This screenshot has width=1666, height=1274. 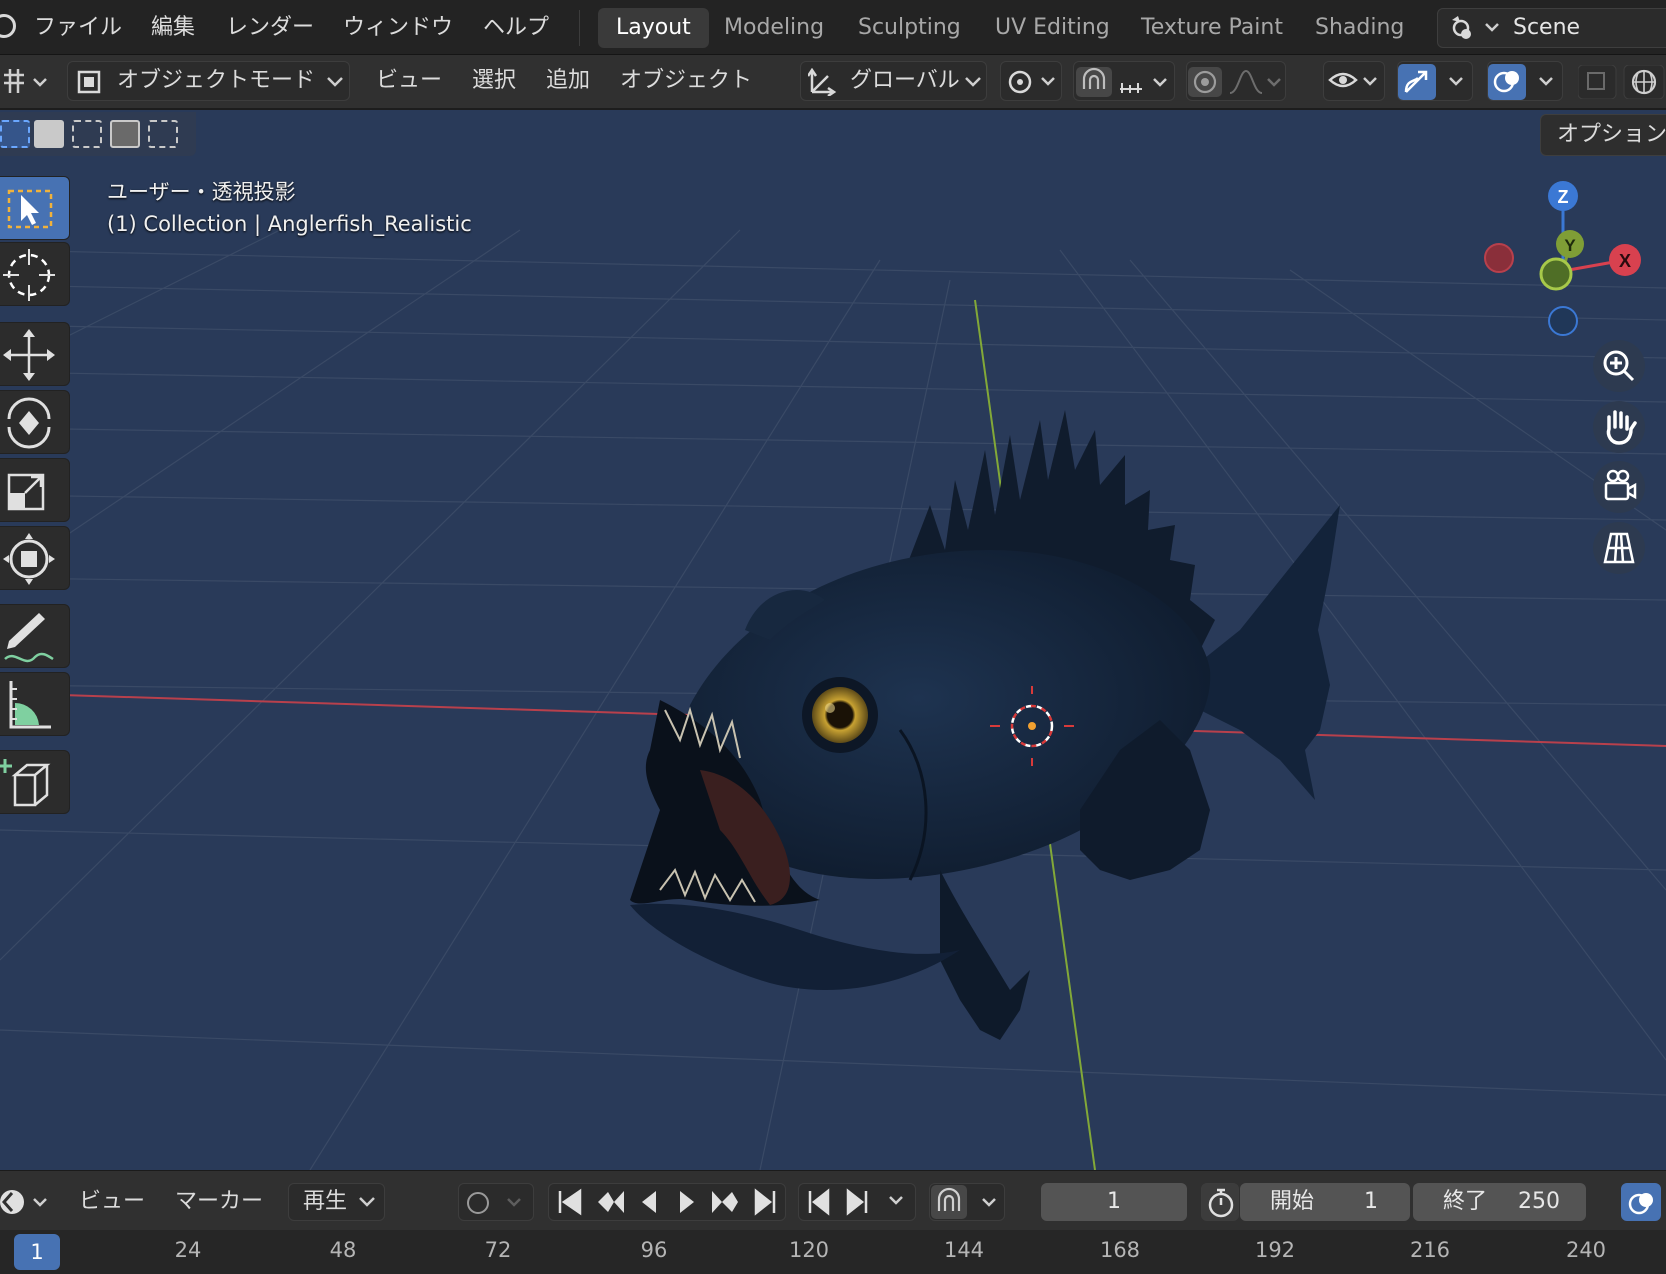 I want to click on frame-ruler: 1 24 48 72 96 120 144 168 192 216 240, so click(x=833, y=1252).